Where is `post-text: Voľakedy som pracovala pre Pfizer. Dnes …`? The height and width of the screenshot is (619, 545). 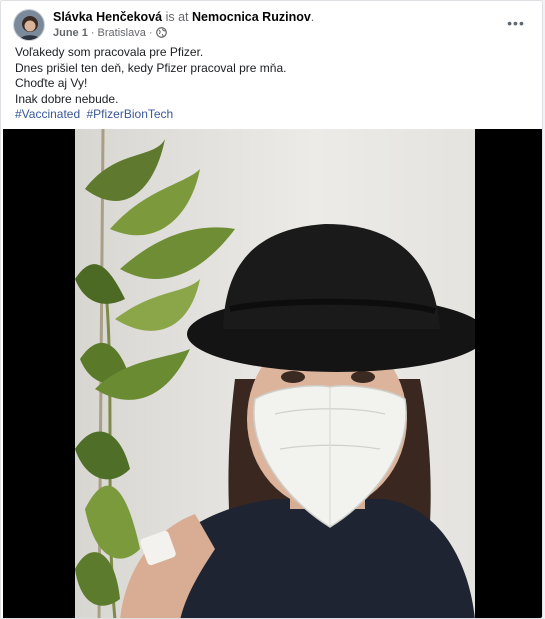 post-text: Voľakedy som pracovala pre Pfizer. Dnes … is located at coordinates (271, 84).